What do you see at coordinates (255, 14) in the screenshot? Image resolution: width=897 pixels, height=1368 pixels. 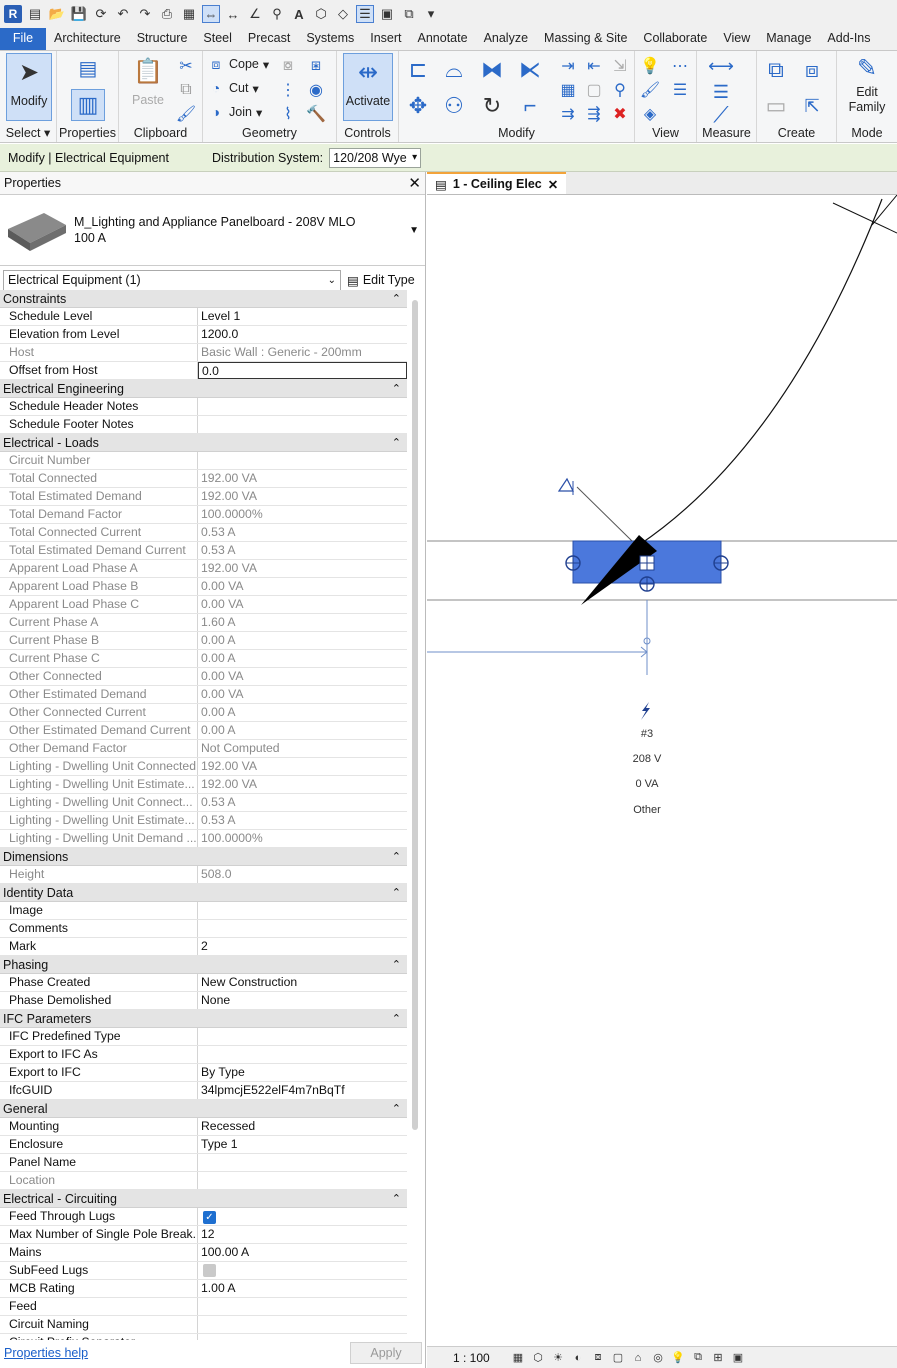 I see `angular-icon: ∠` at bounding box center [255, 14].